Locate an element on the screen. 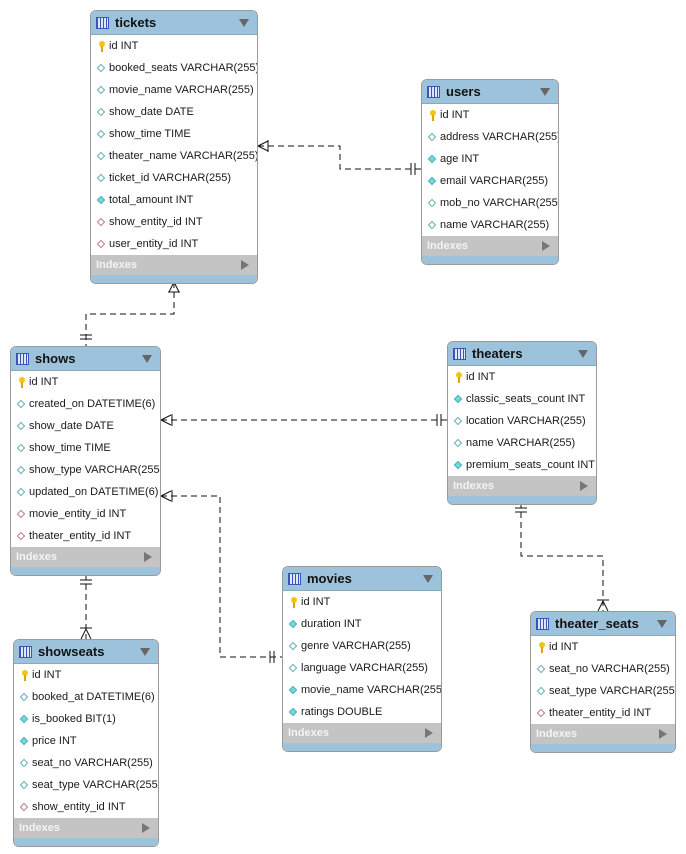 This screenshot has width=686, height=854. column-label: created_on DATETIME(6) is located at coordinates (92, 404).